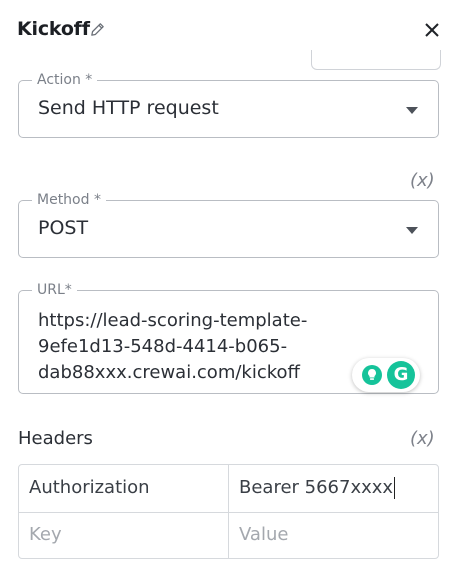 The height and width of the screenshot is (572, 449). What do you see at coordinates (372, 375) in the screenshot?
I see `lightbulb-icon` at bounding box center [372, 375].